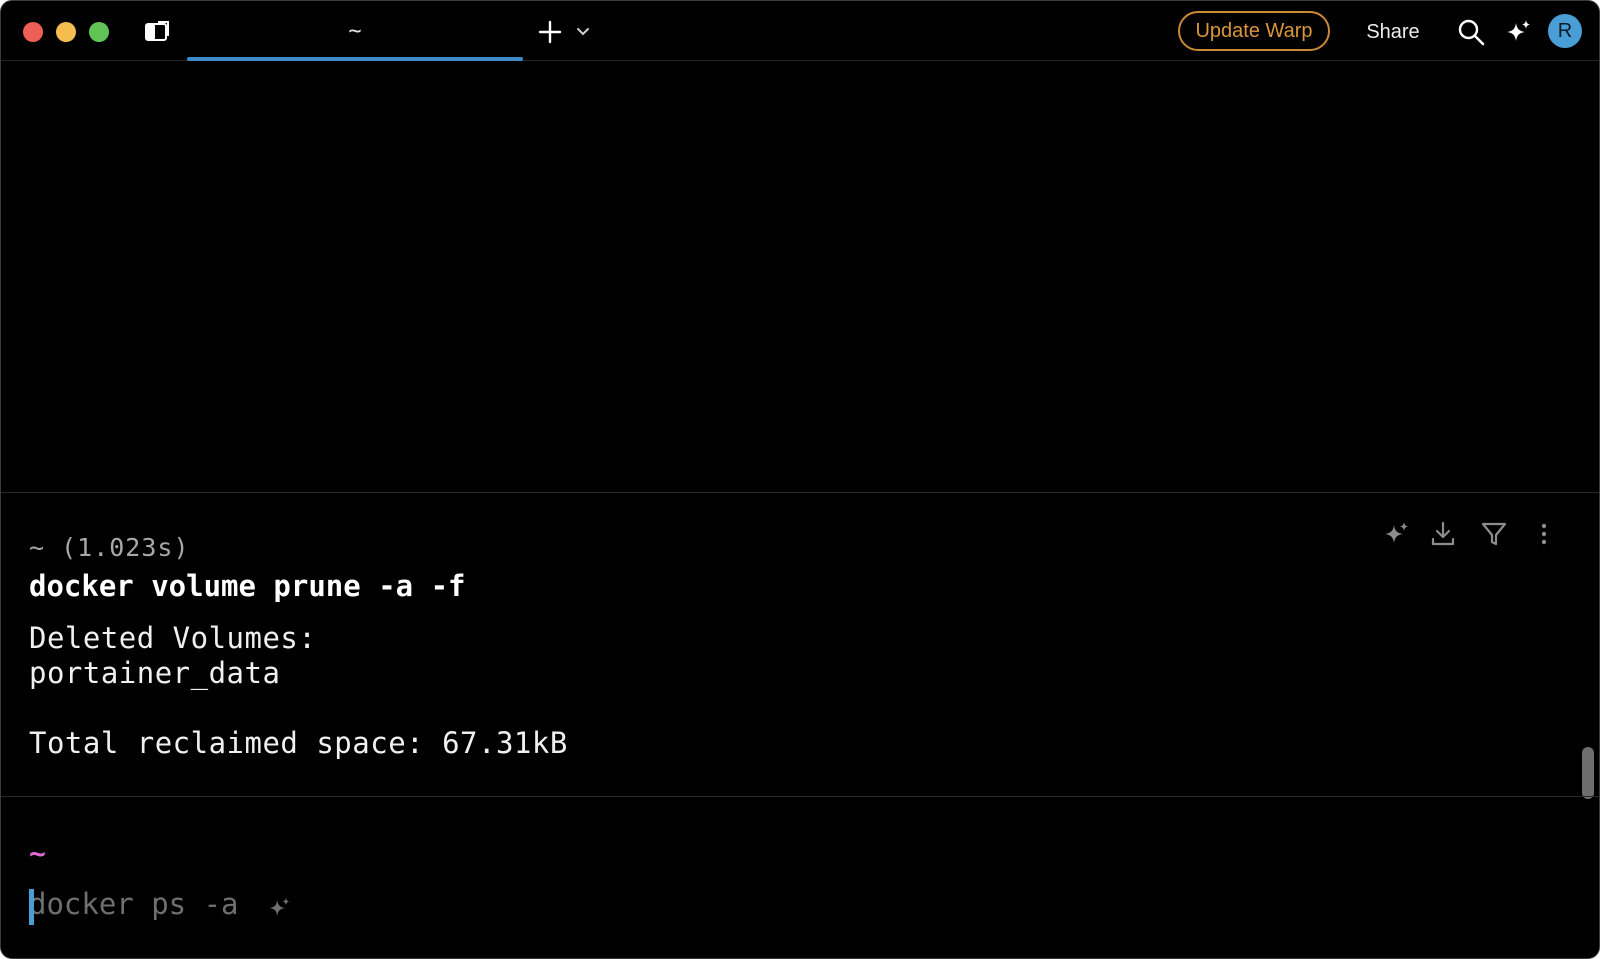  What do you see at coordinates (1471, 32) in the screenshot?
I see `search-icon` at bounding box center [1471, 32].